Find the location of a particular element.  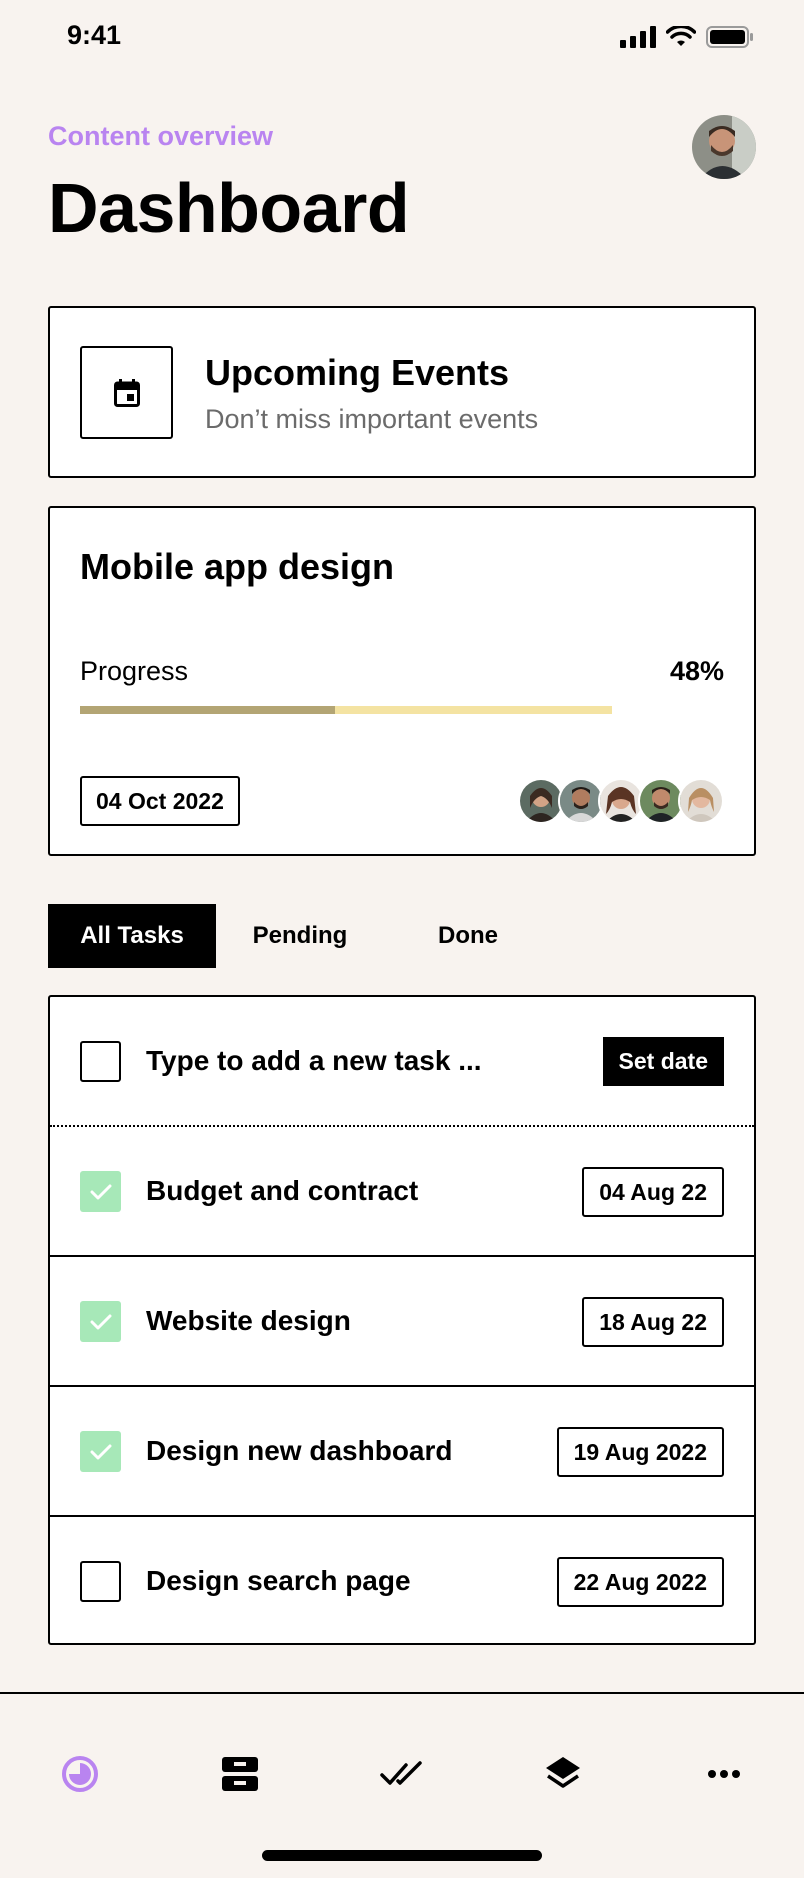

more-icon is located at coordinates (724, 1774).